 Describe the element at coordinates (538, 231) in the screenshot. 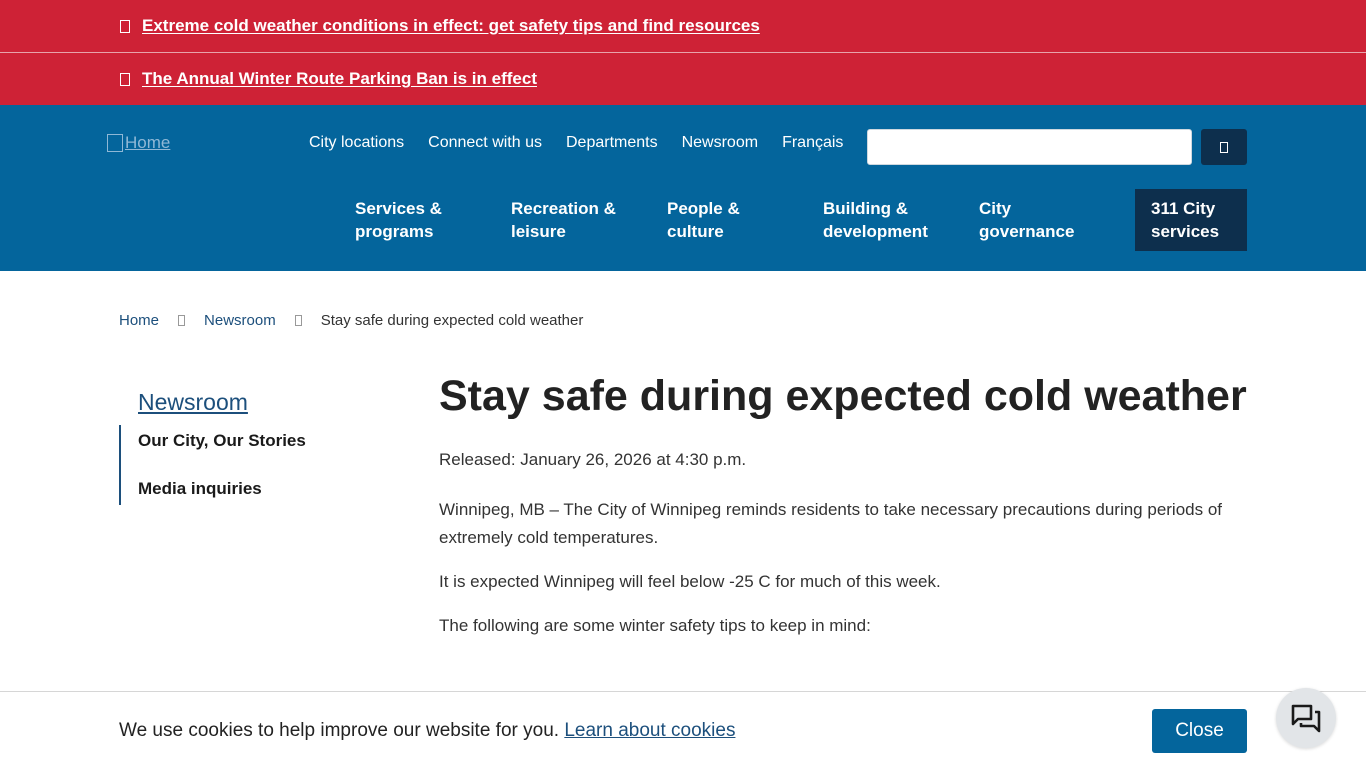

I see `nav-label-line: leisure` at that location.